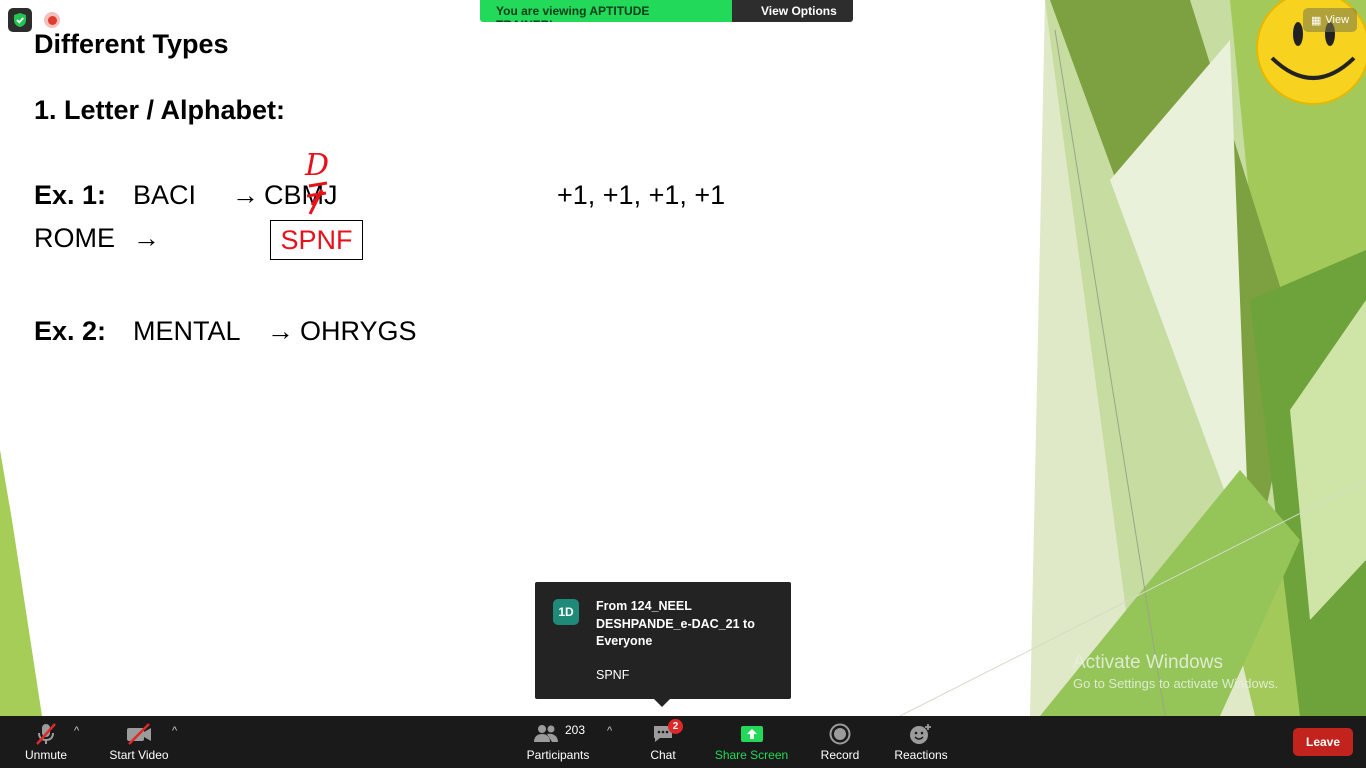 The width and height of the screenshot is (1366, 768). I want to click on participants-icon: 203, so click(558, 734).